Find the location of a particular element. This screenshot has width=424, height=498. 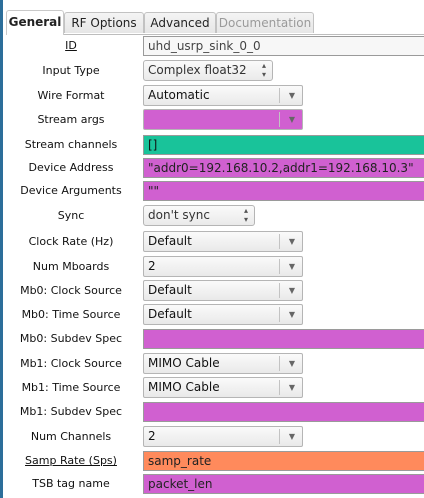

mb1-time-source-value: MIMO Cable is located at coordinates (184, 387).